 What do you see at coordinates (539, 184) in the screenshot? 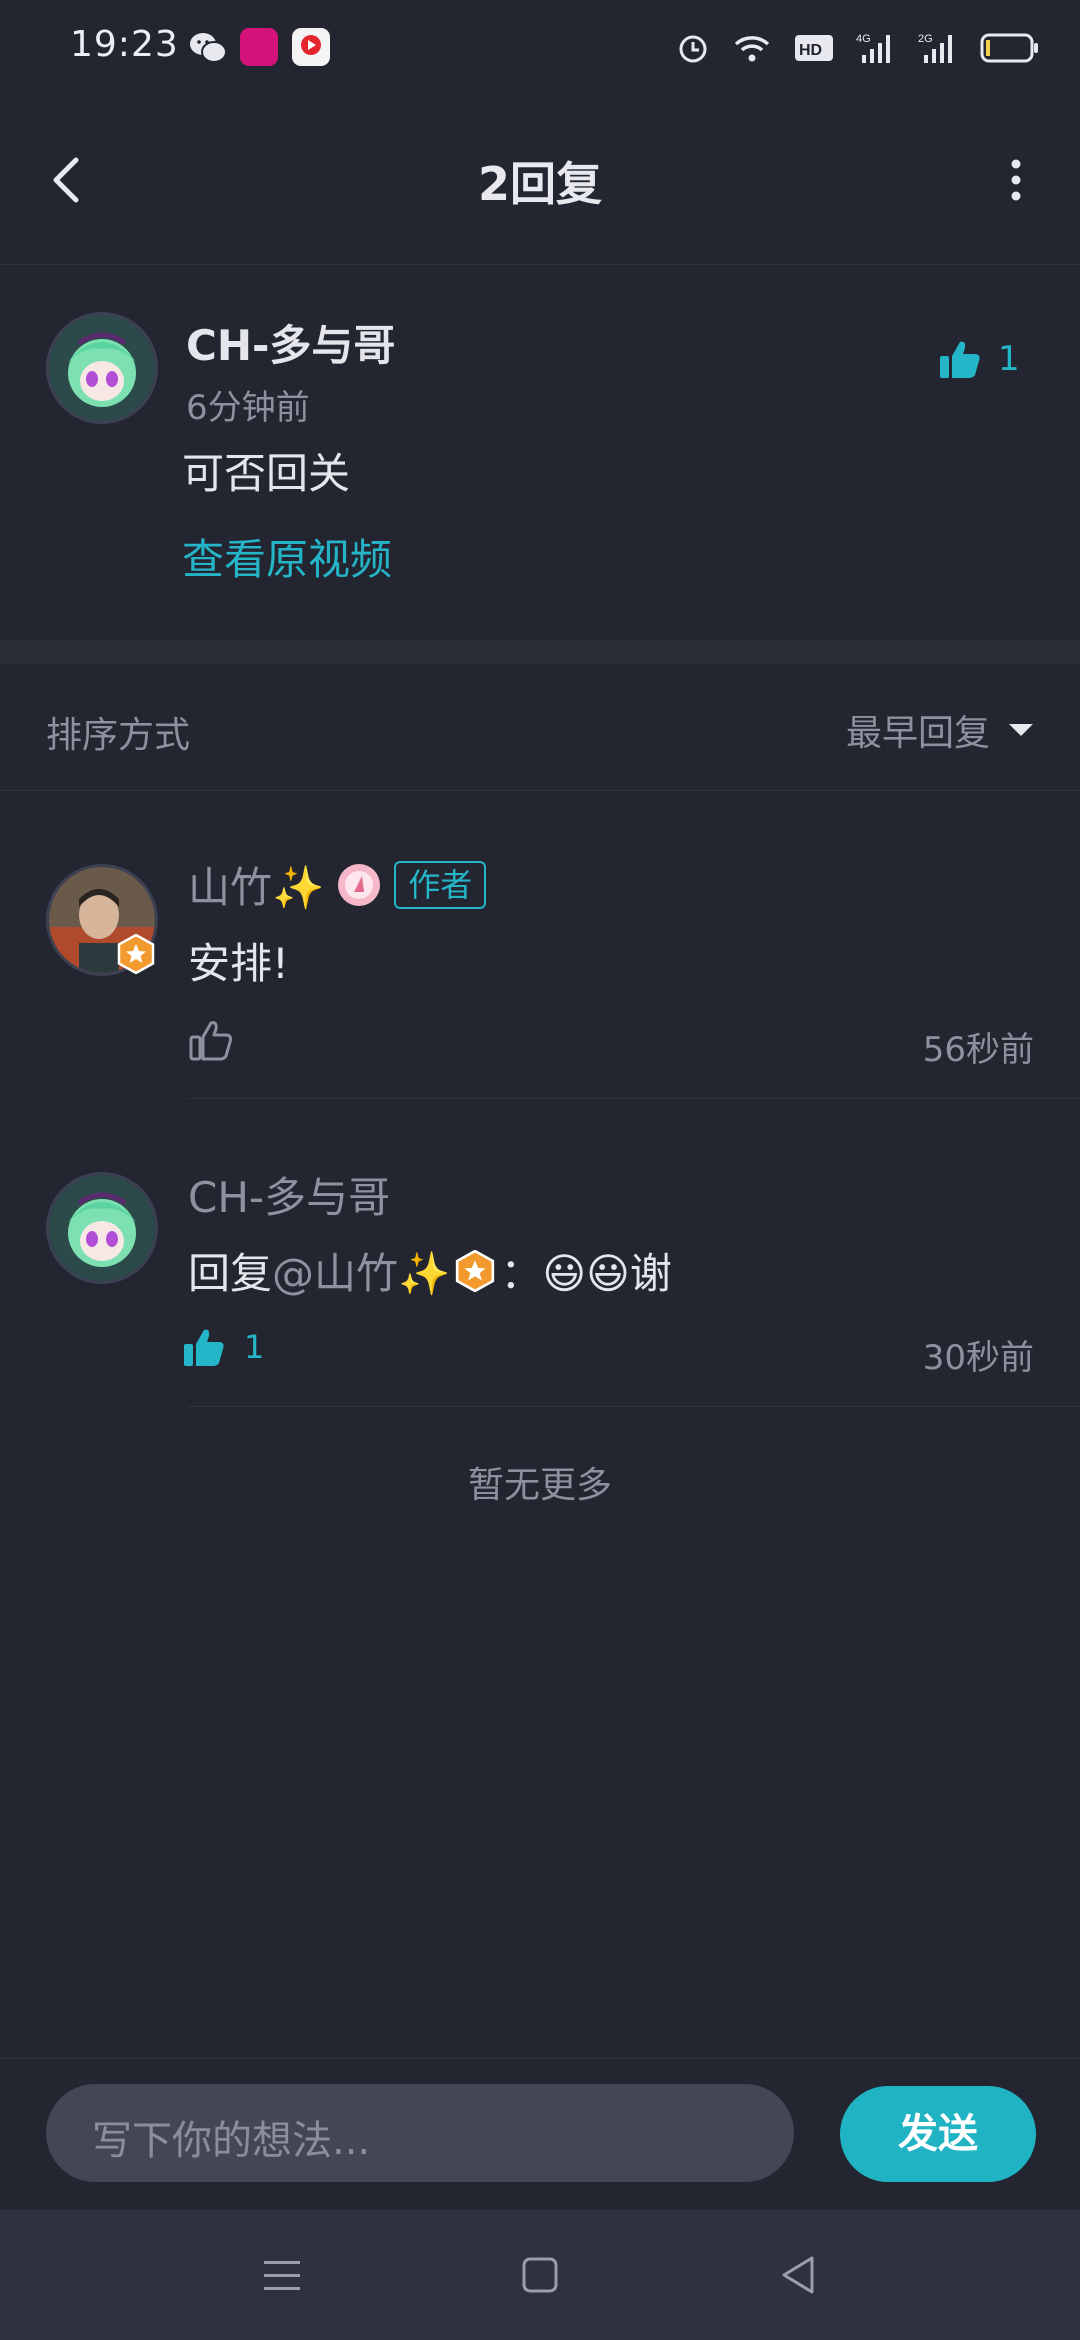
I see `page-title: 2回复` at bounding box center [539, 184].